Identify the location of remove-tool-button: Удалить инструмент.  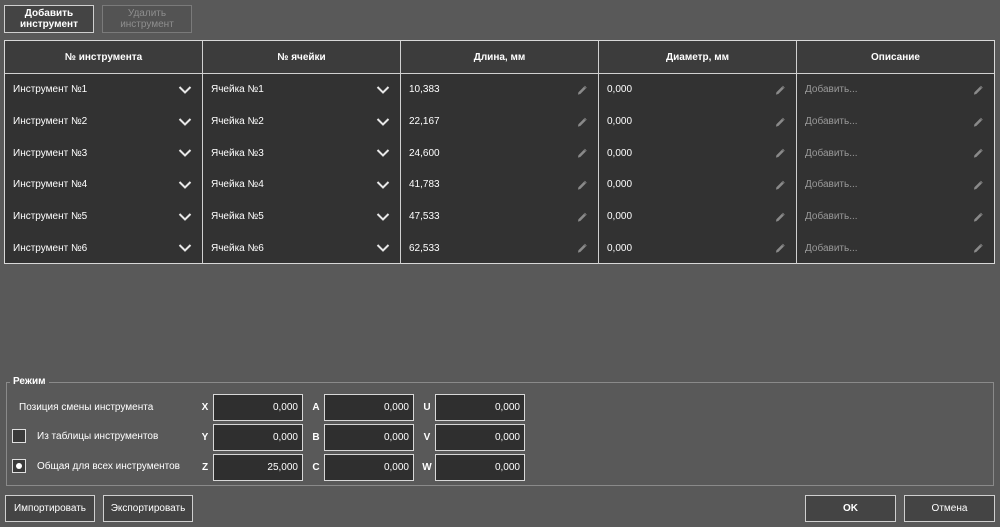
(147, 19).